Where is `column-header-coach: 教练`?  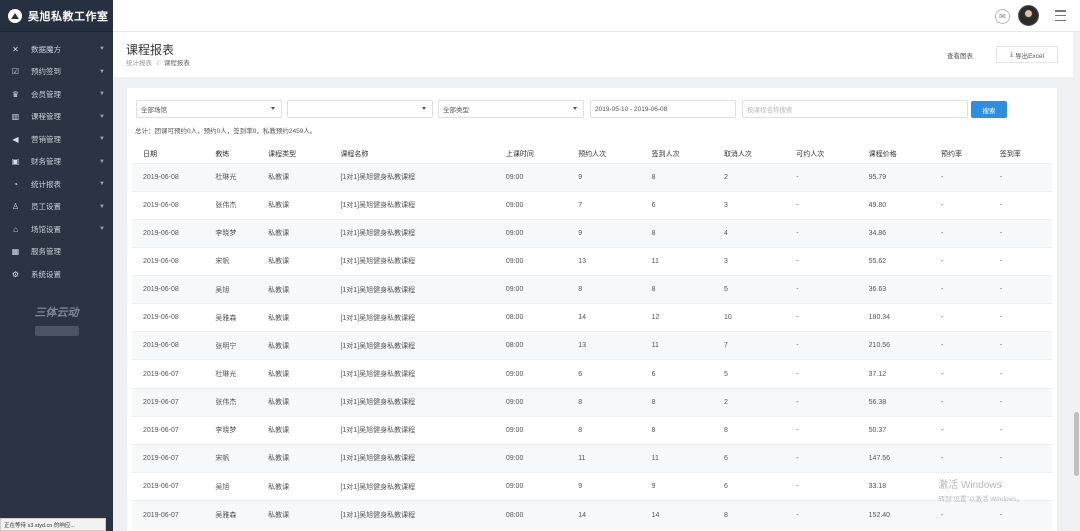 column-header-coach: 教练 is located at coordinates (222, 155).